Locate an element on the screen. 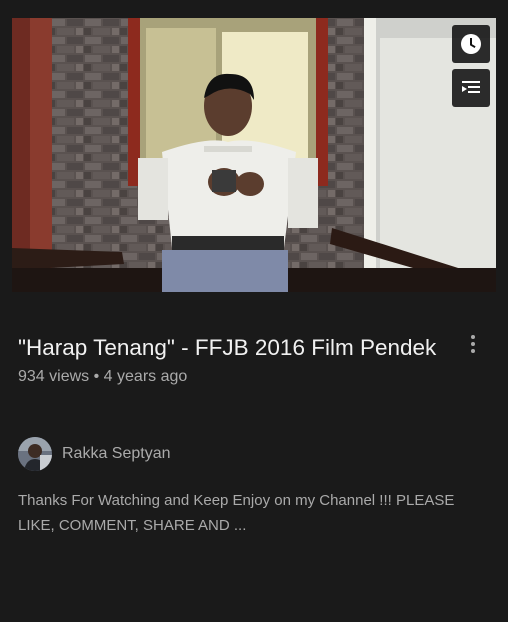 This screenshot has width=508, height=622. channel-avatar is located at coordinates (35, 454).